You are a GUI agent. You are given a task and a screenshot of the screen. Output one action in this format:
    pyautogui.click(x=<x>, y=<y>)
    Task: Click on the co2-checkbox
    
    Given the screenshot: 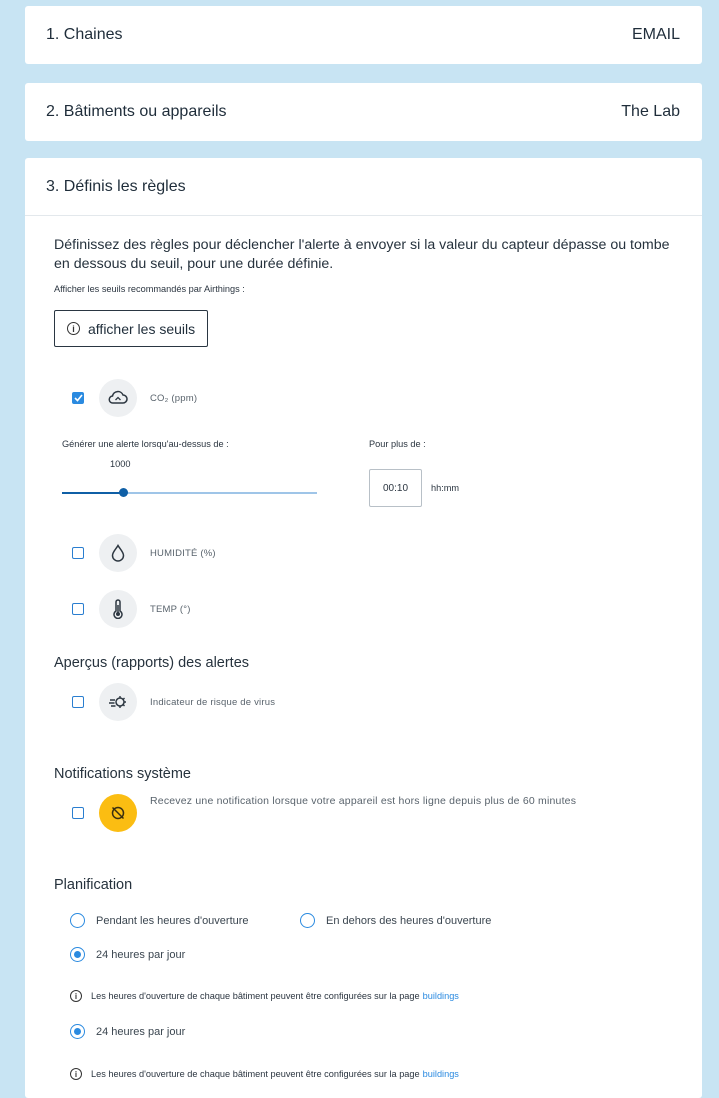 What is the action you would take?
    pyautogui.click(x=78, y=398)
    